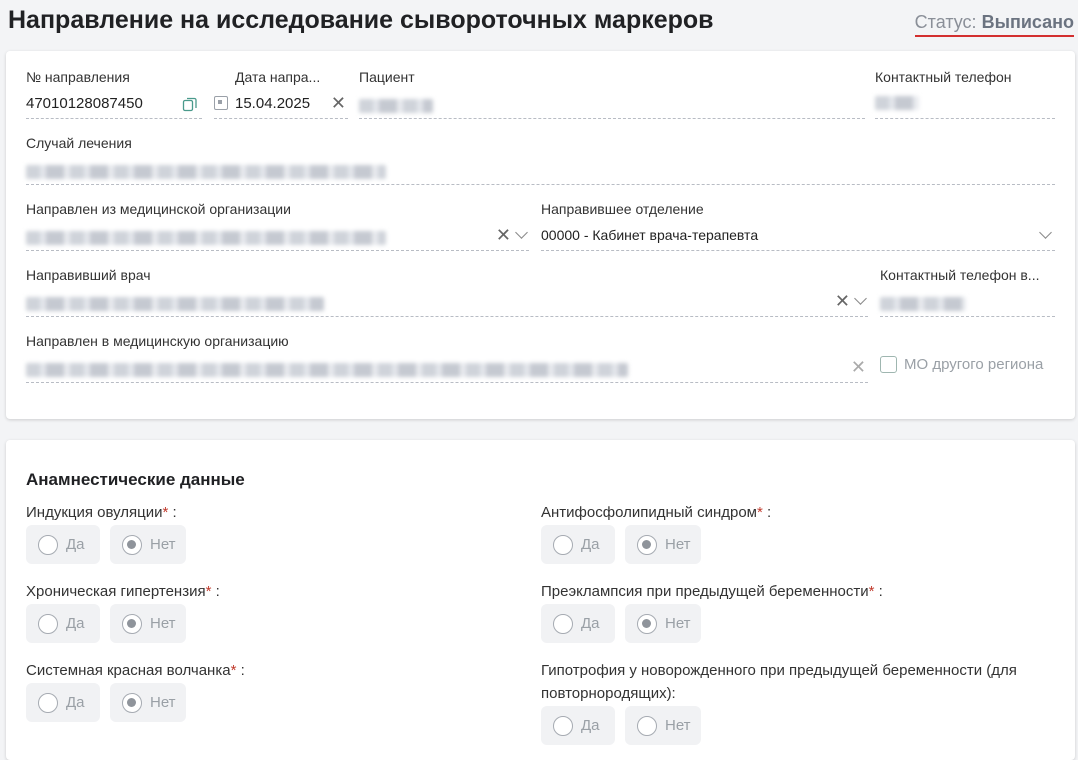  What do you see at coordinates (88, 275) in the screenshot?
I see `doctor-label: Направивший врач` at bounding box center [88, 275].